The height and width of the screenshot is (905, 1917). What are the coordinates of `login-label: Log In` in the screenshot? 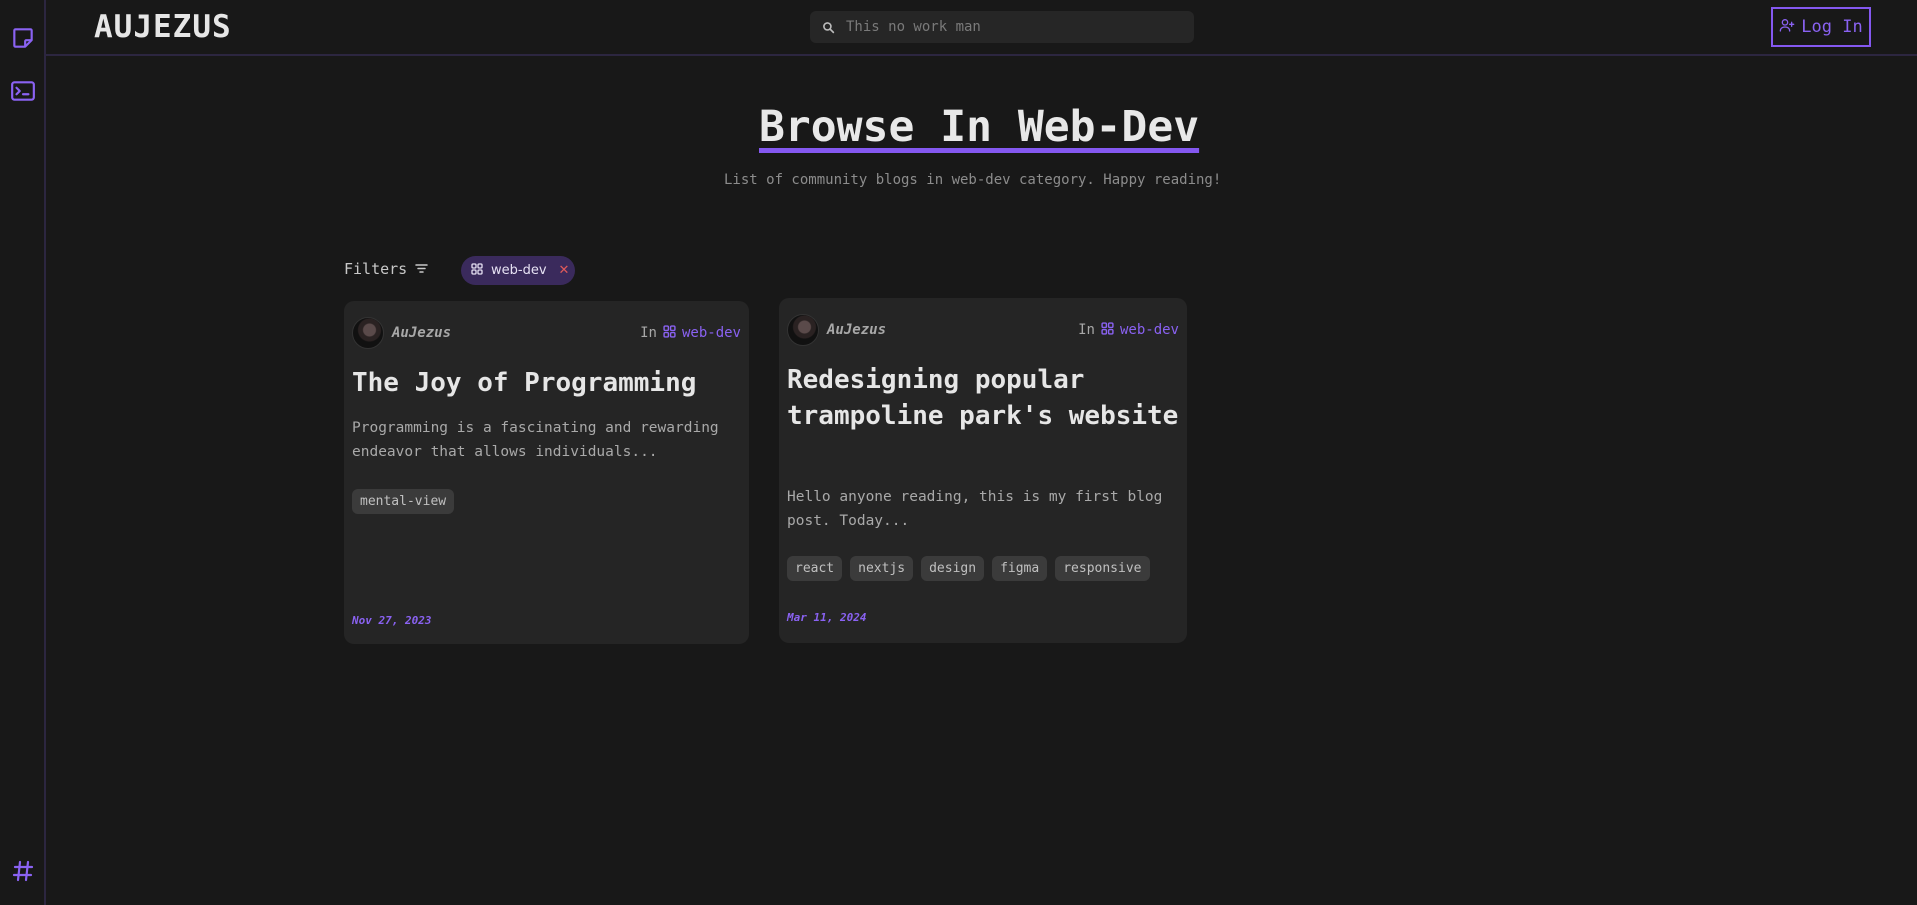 It's located at (1832, 27).